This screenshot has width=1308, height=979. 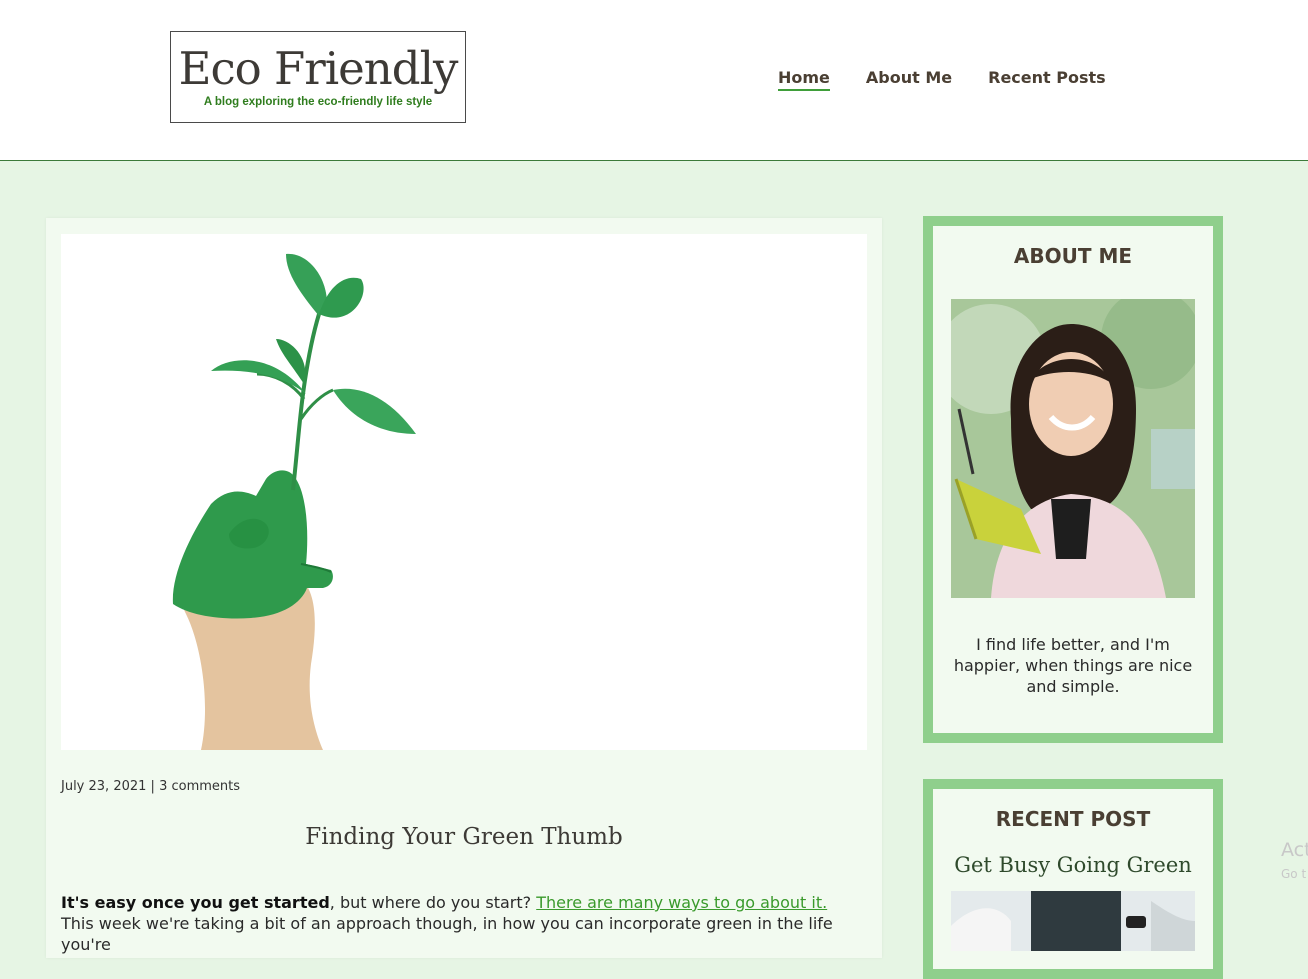 I want to click on recent-post-title: Get Busy Going Green, so click(x=1073, y=865).